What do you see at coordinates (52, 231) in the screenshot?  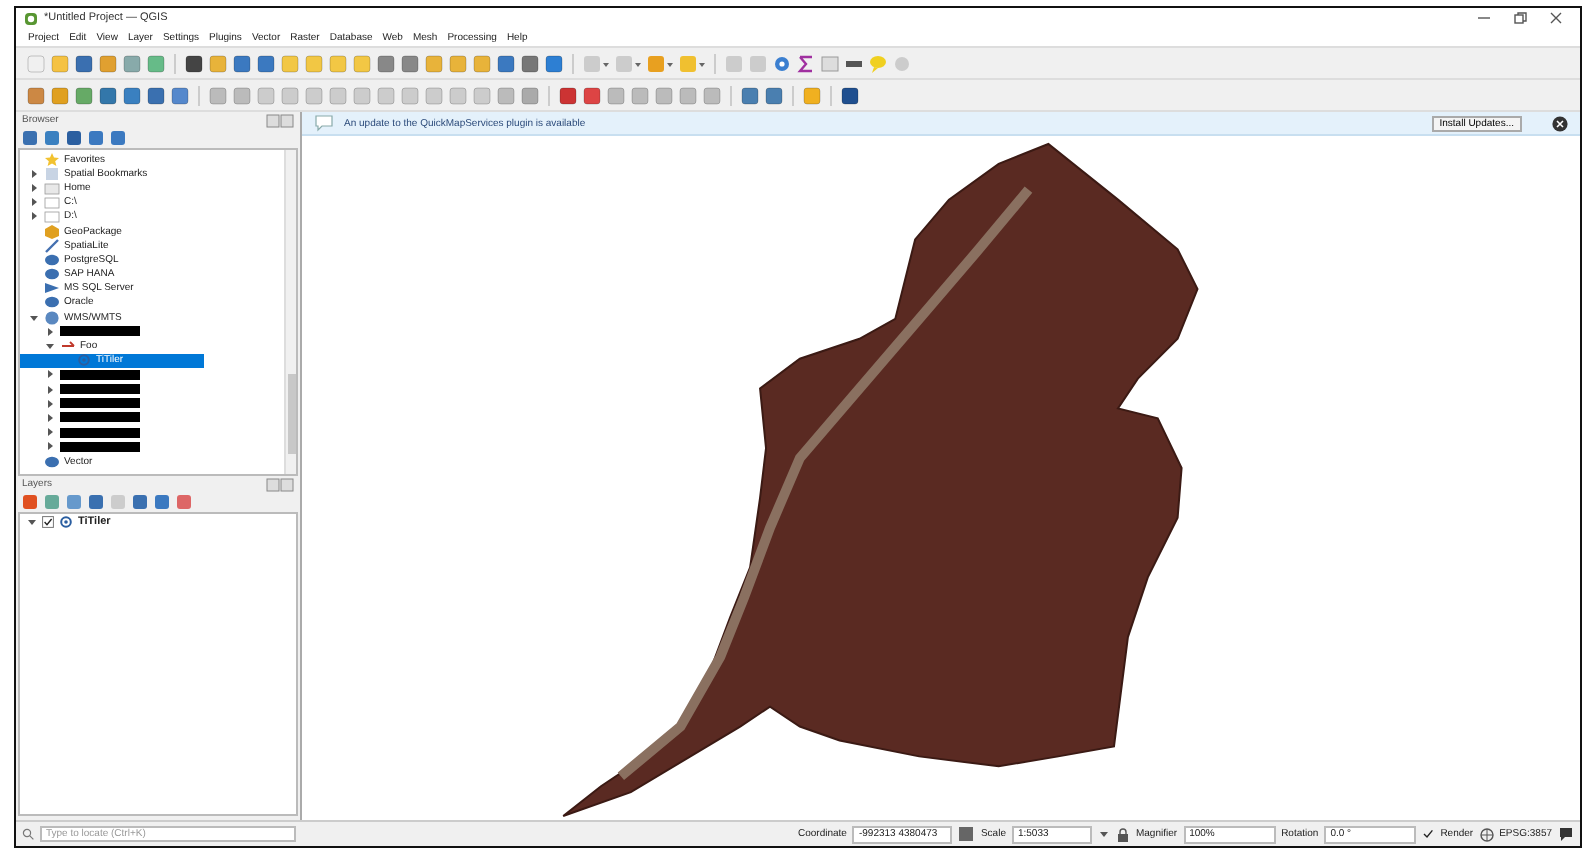 I see `geopackage-icon` at bounding box center [52, 231].